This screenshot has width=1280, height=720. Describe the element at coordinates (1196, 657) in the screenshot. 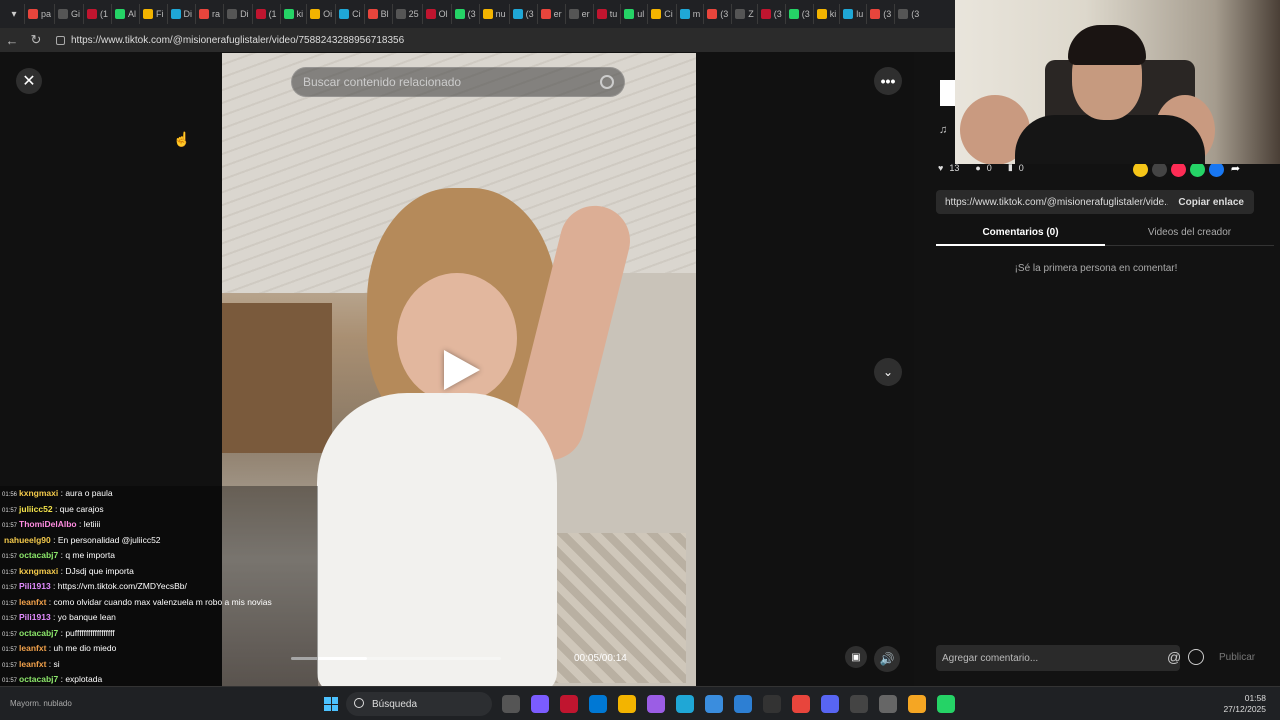

I see `emoji-icon` at that location.